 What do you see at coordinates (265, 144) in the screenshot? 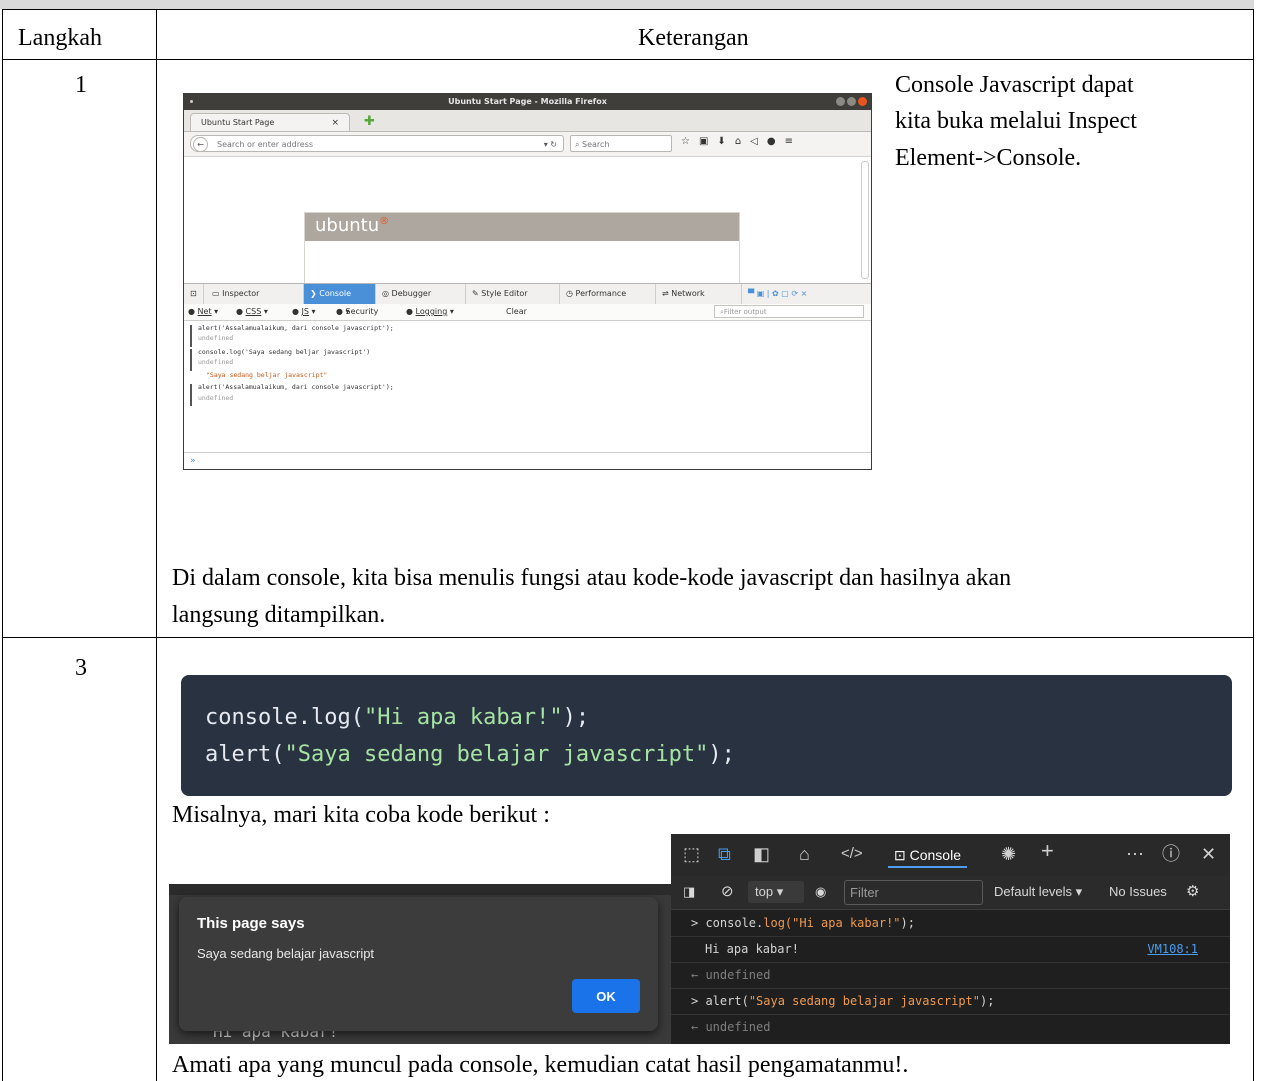
I see `address-placeholder: Search or enter address` at bounding box center [265, 144].